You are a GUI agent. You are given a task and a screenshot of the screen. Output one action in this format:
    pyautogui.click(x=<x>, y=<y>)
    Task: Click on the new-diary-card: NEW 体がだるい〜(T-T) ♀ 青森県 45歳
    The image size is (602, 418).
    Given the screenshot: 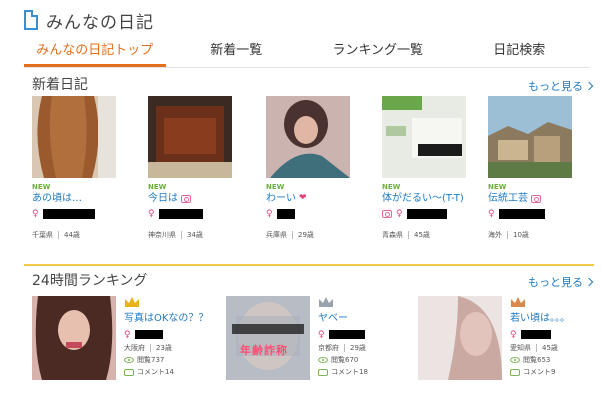 What is the action you would take?
    pyautogui.click(x=432, y=171)
    